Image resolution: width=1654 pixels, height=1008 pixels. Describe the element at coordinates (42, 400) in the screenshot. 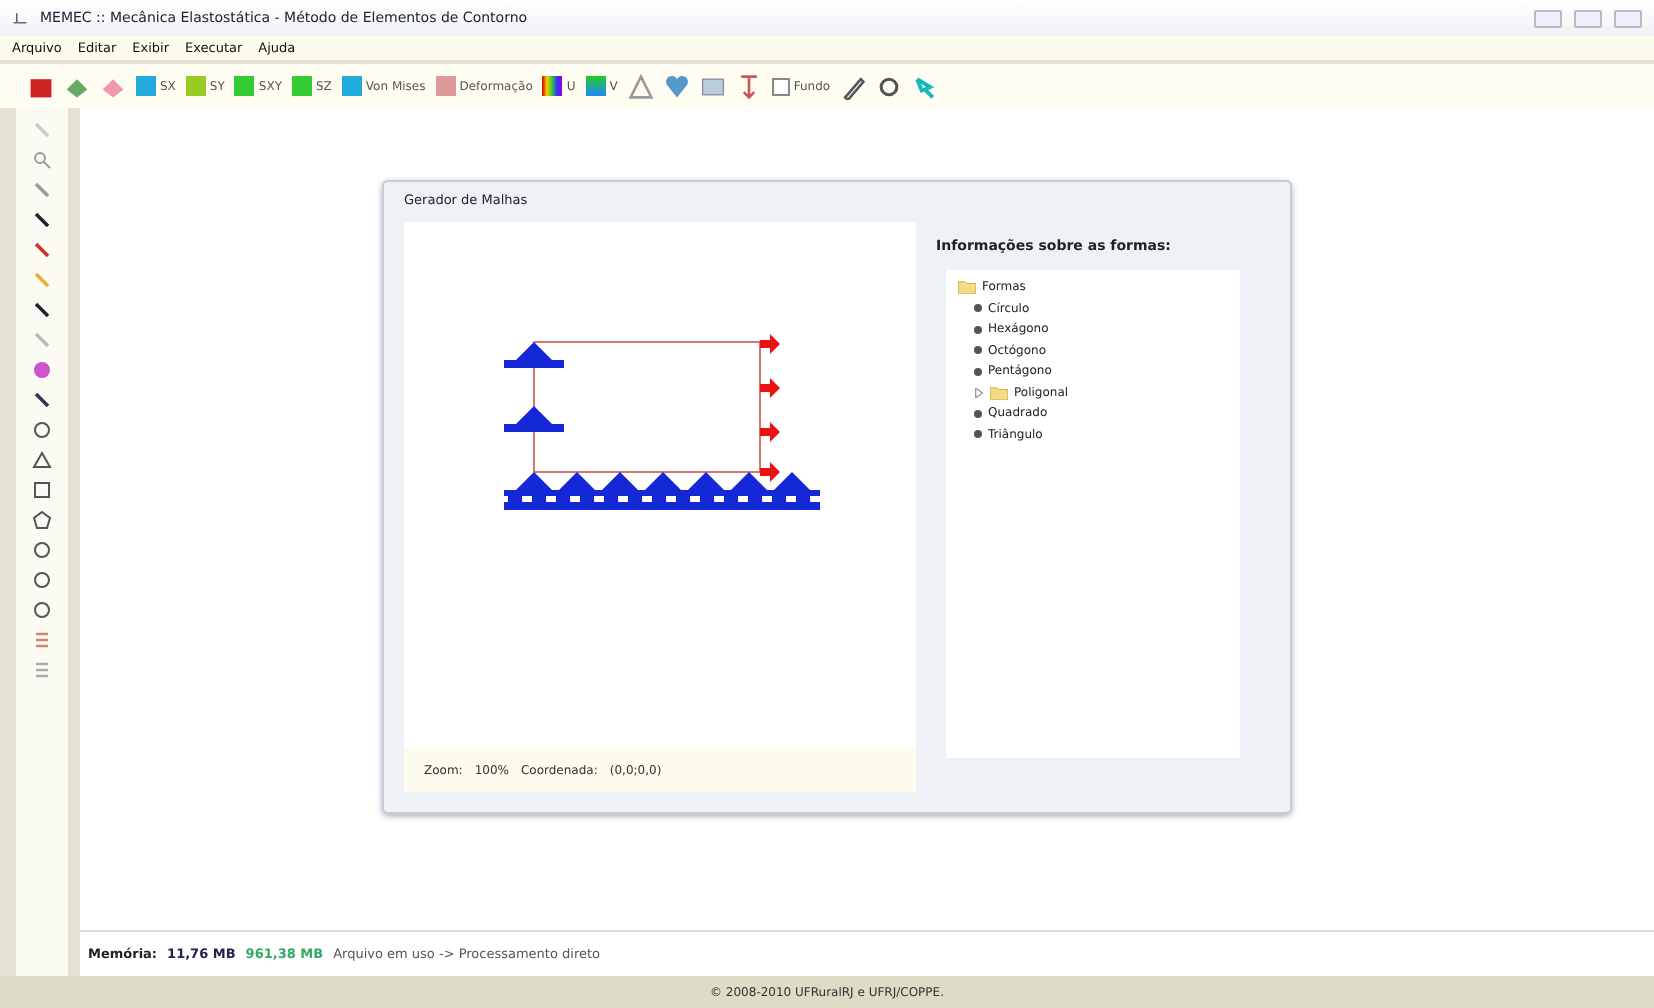

I see `line-icon` at that location.